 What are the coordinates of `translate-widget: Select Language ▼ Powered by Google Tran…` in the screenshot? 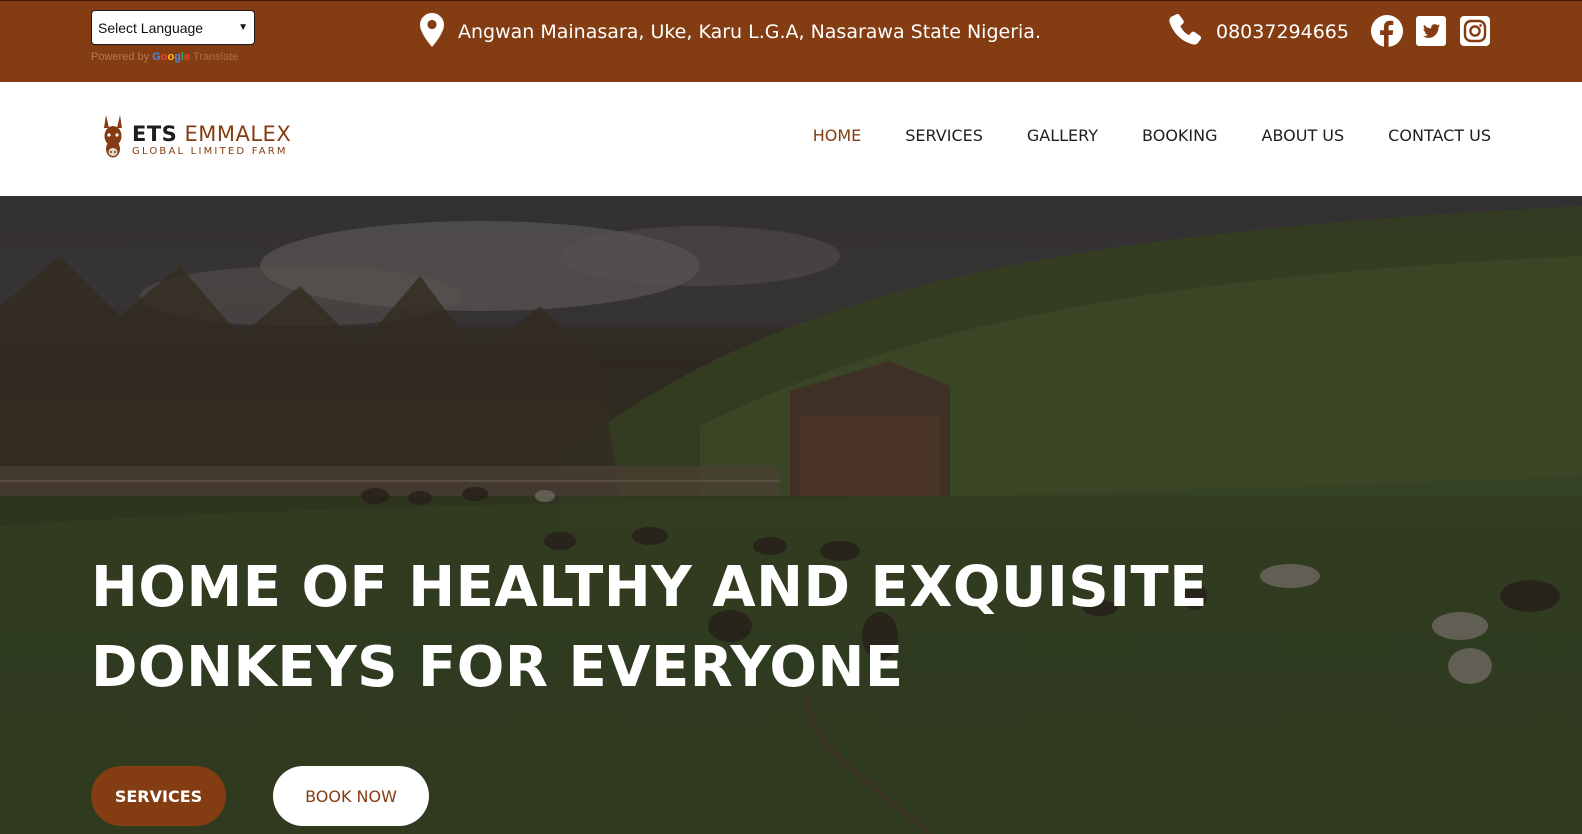 It's located at (173, 36).